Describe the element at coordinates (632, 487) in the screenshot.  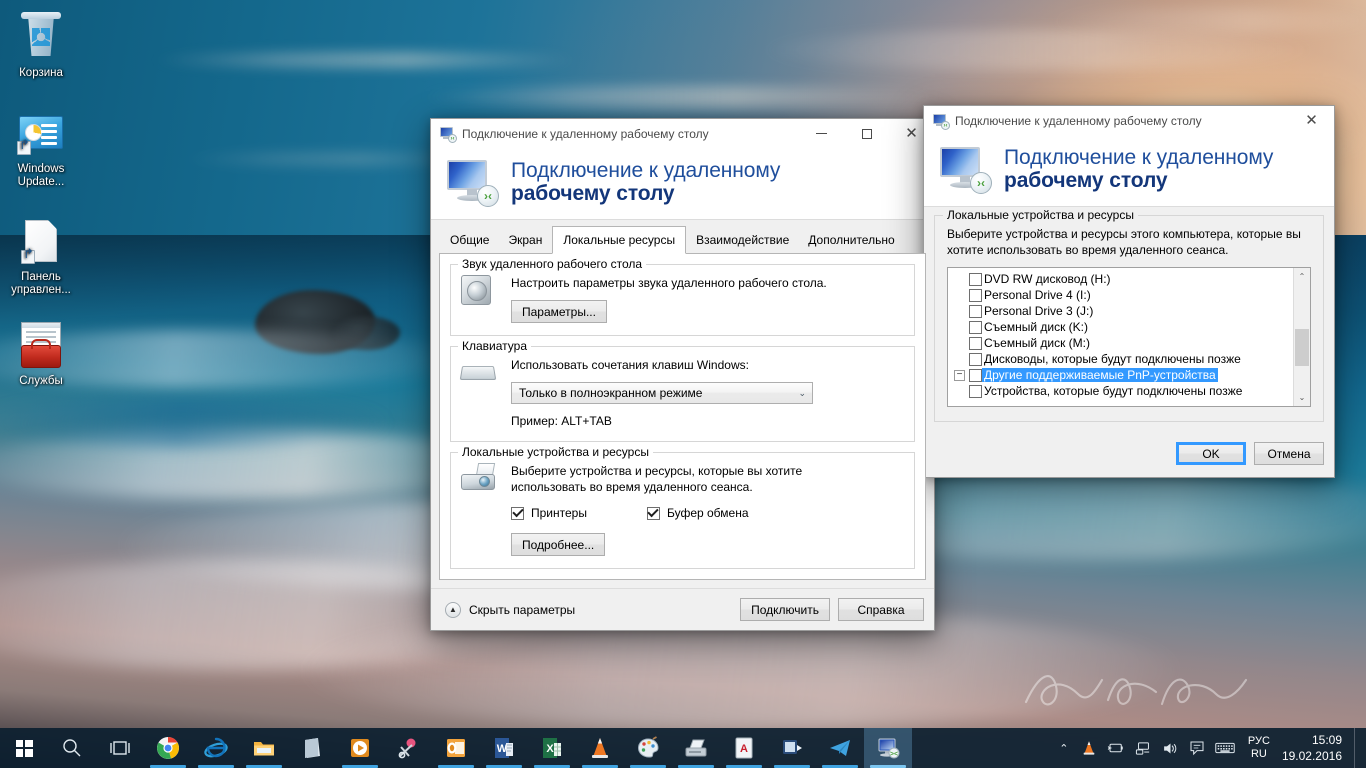
I see `group-devices-description-2: использовать во время удаленного сеанса.` at that location.